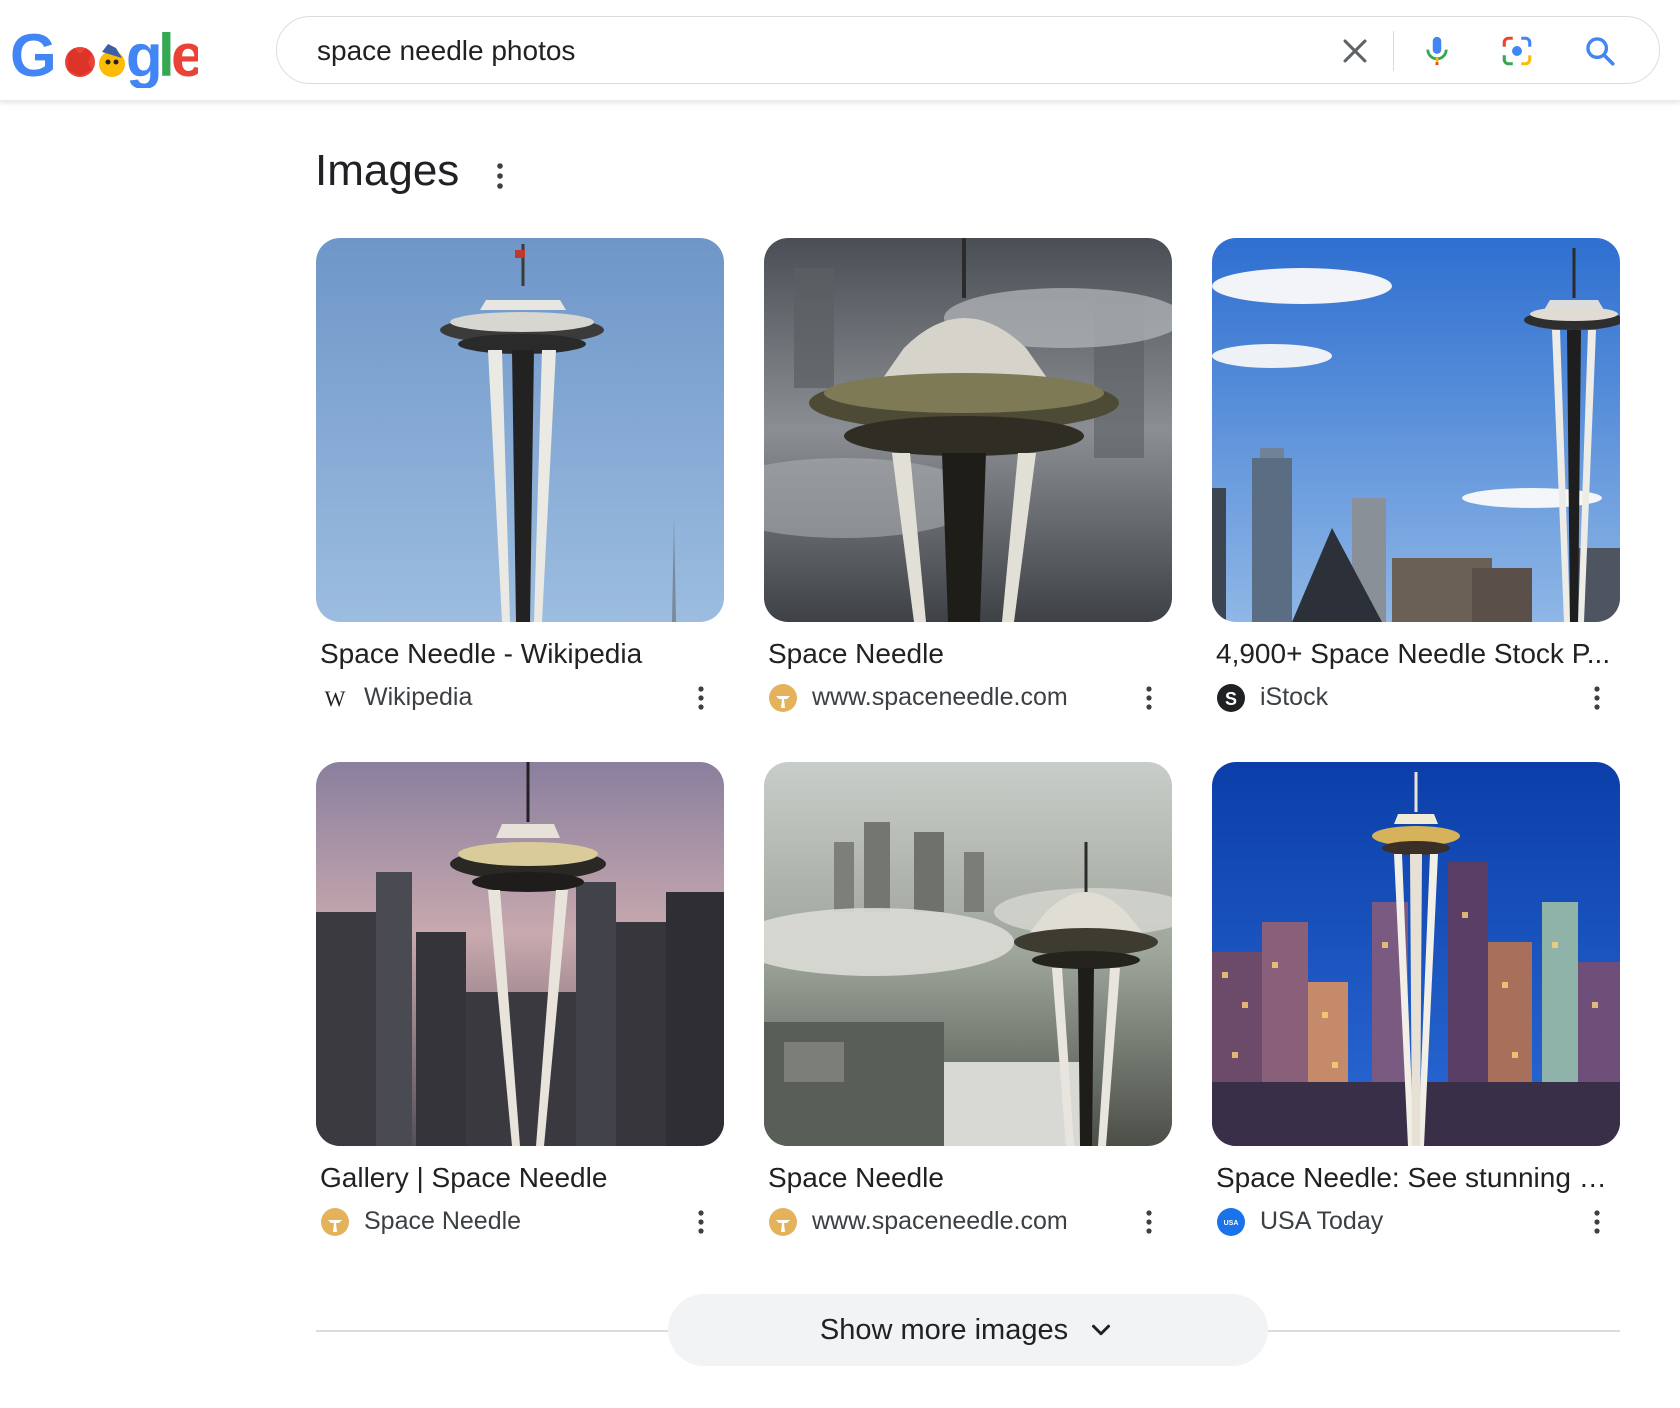 Image resolution: width=1680 pixels, height=1408 pixels. I want to click on google-lens-icon, so click(1517, 51).